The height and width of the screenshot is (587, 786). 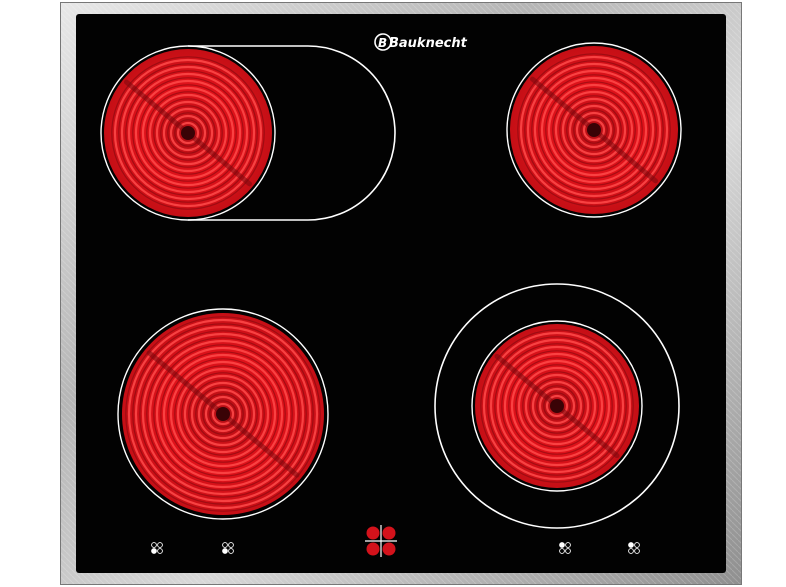 What do you see at coordinates (428, 43) in the screenshot?
I see `brand-name: Bauknecht` at bounding box center [428, 43].